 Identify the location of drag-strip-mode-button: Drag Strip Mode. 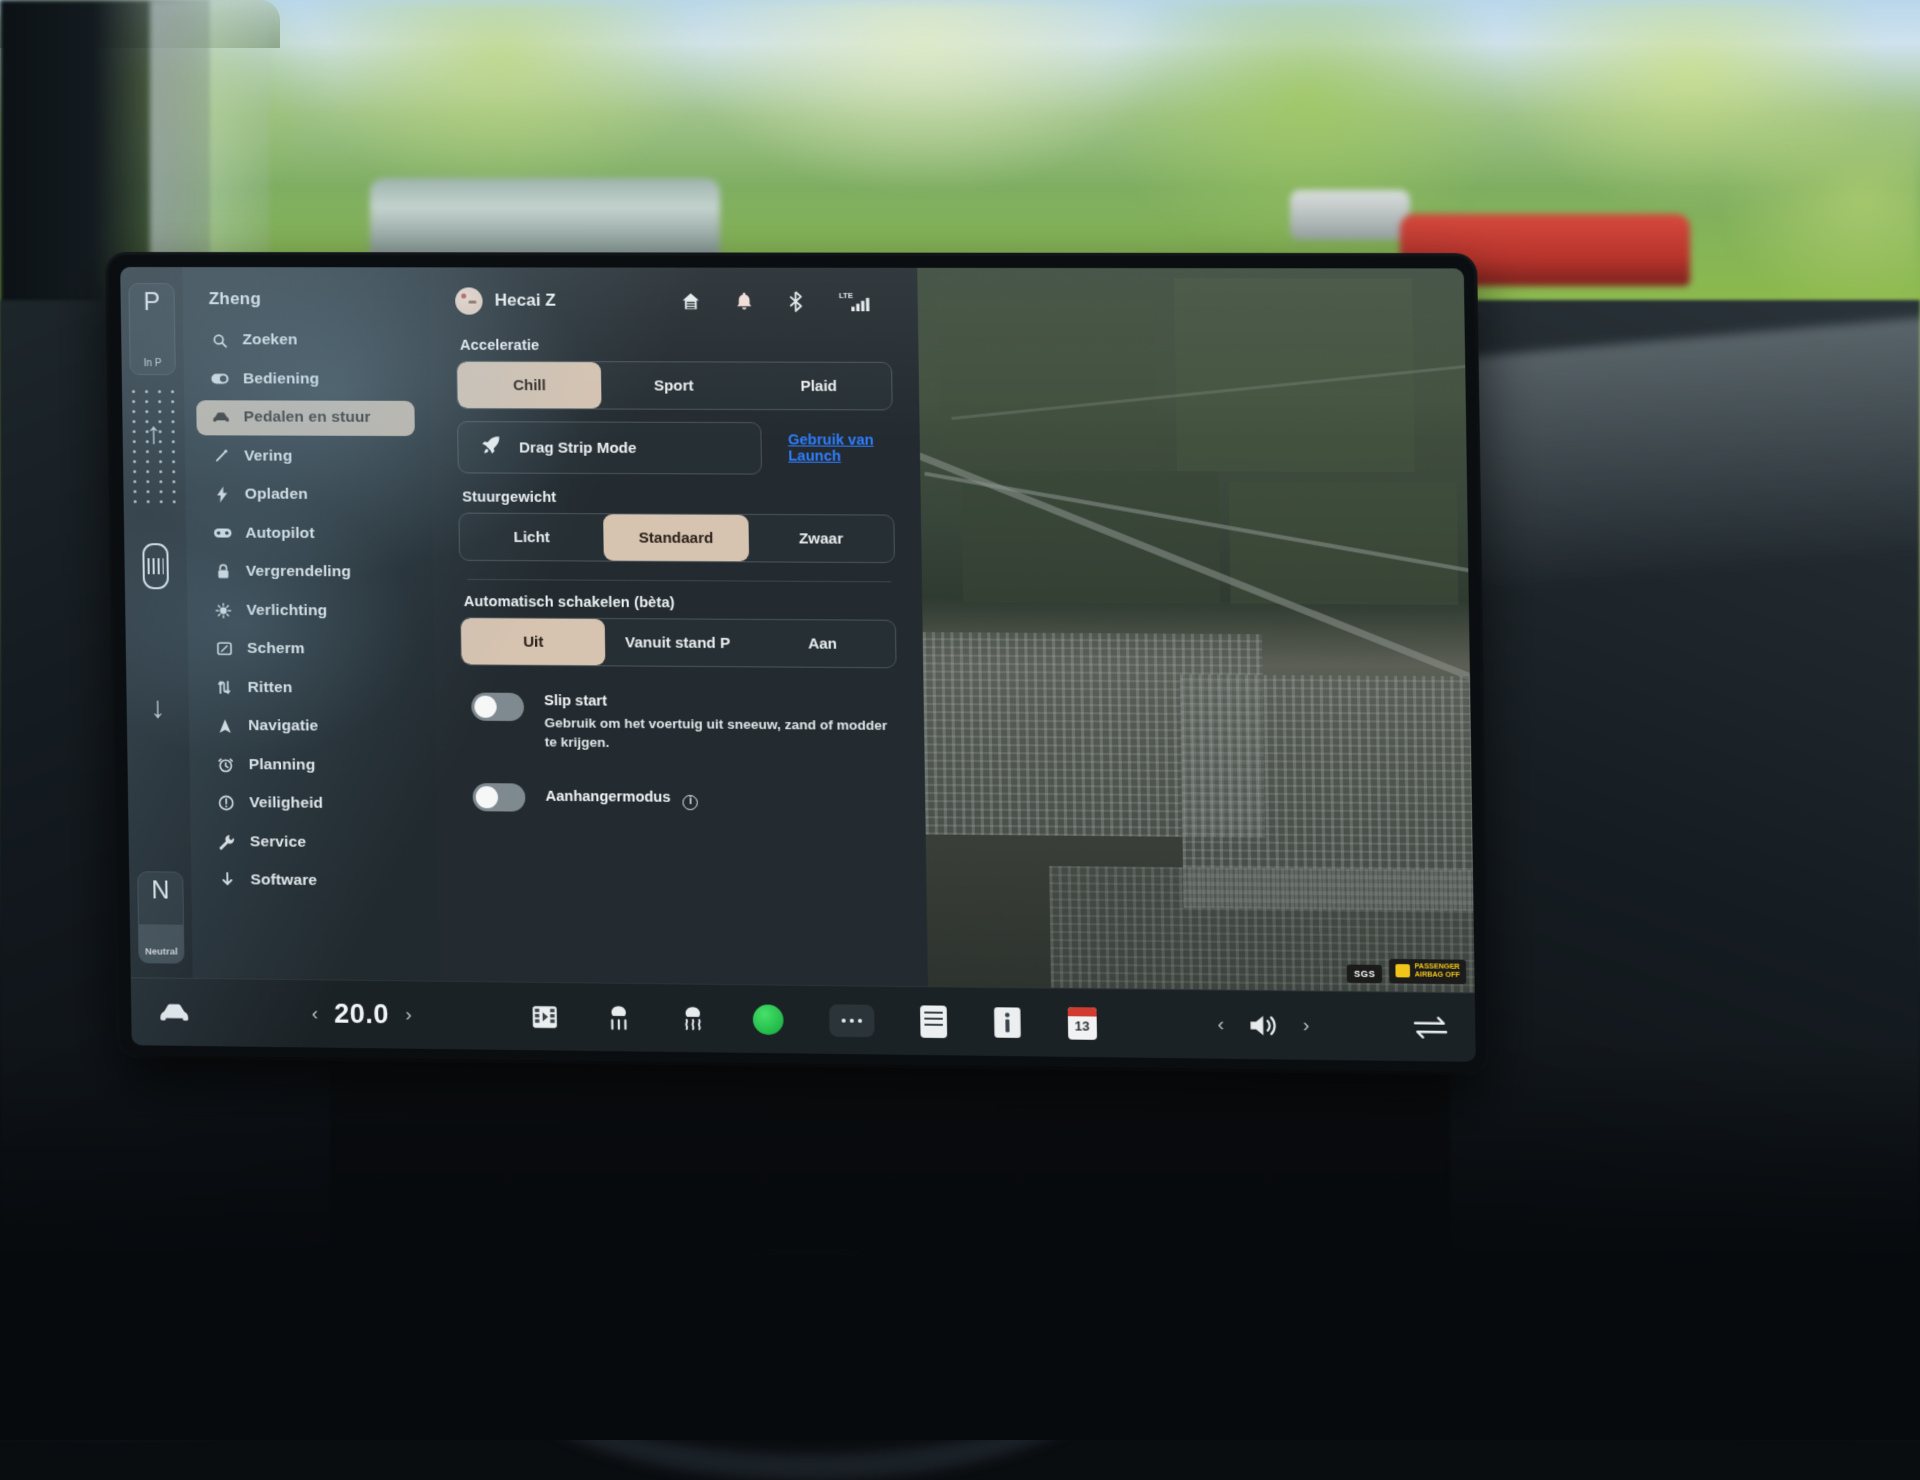
(609, 447).